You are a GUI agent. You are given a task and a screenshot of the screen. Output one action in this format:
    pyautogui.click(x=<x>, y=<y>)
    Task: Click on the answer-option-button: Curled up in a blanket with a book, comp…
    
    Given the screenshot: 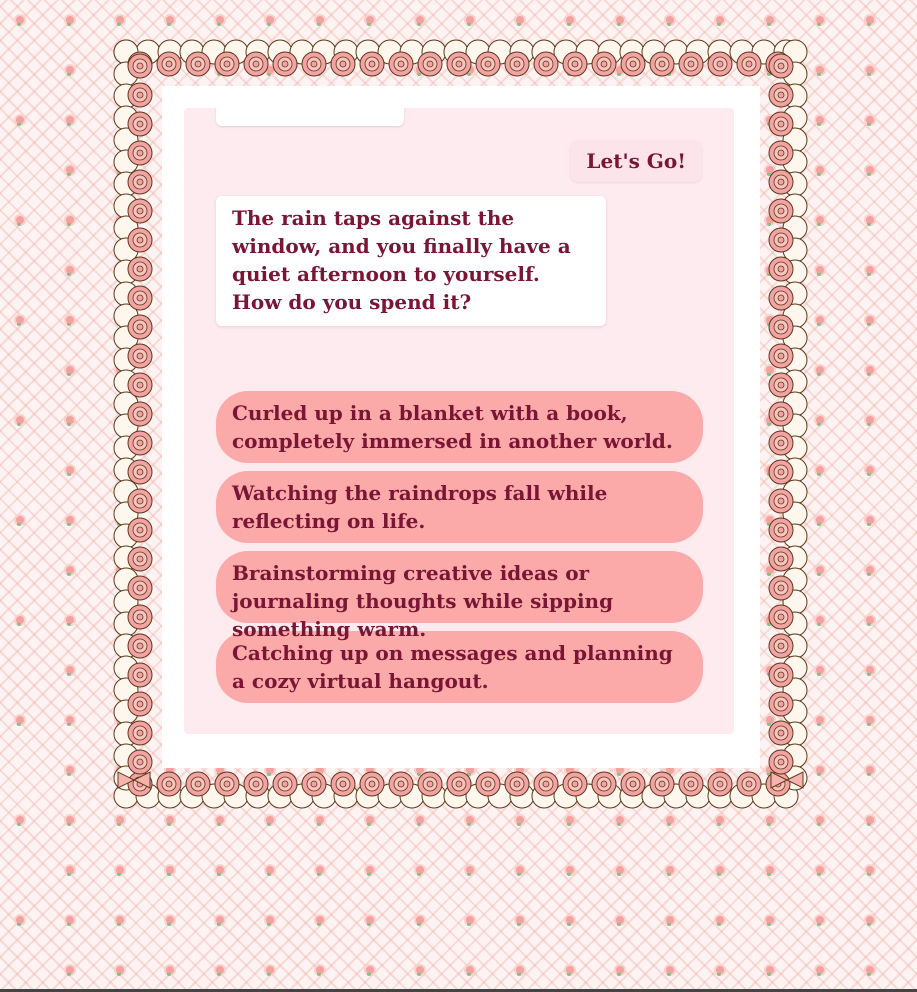 What is the action you would take?
    pyautogui.click(x=459, y=427)
    